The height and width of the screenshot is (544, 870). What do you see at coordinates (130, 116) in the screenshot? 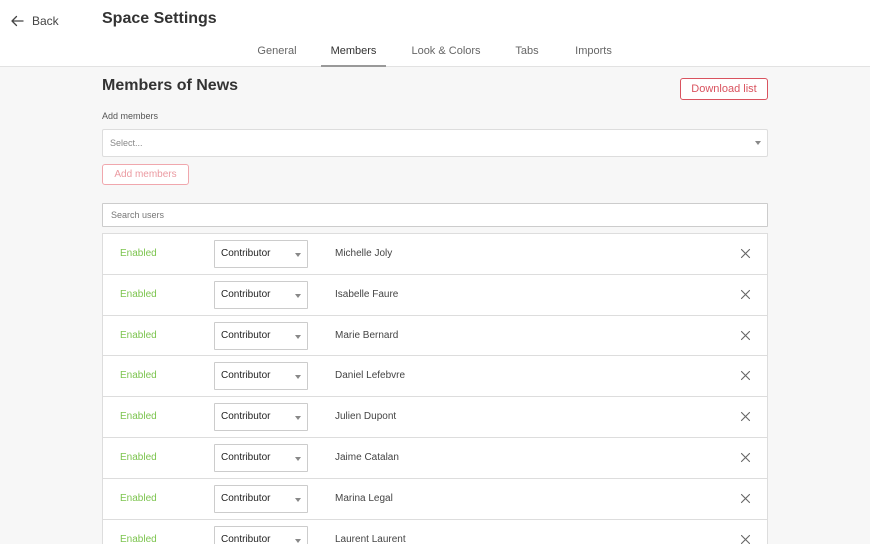
I see `add-members-label: Add members` at bounding box center [130, 116].